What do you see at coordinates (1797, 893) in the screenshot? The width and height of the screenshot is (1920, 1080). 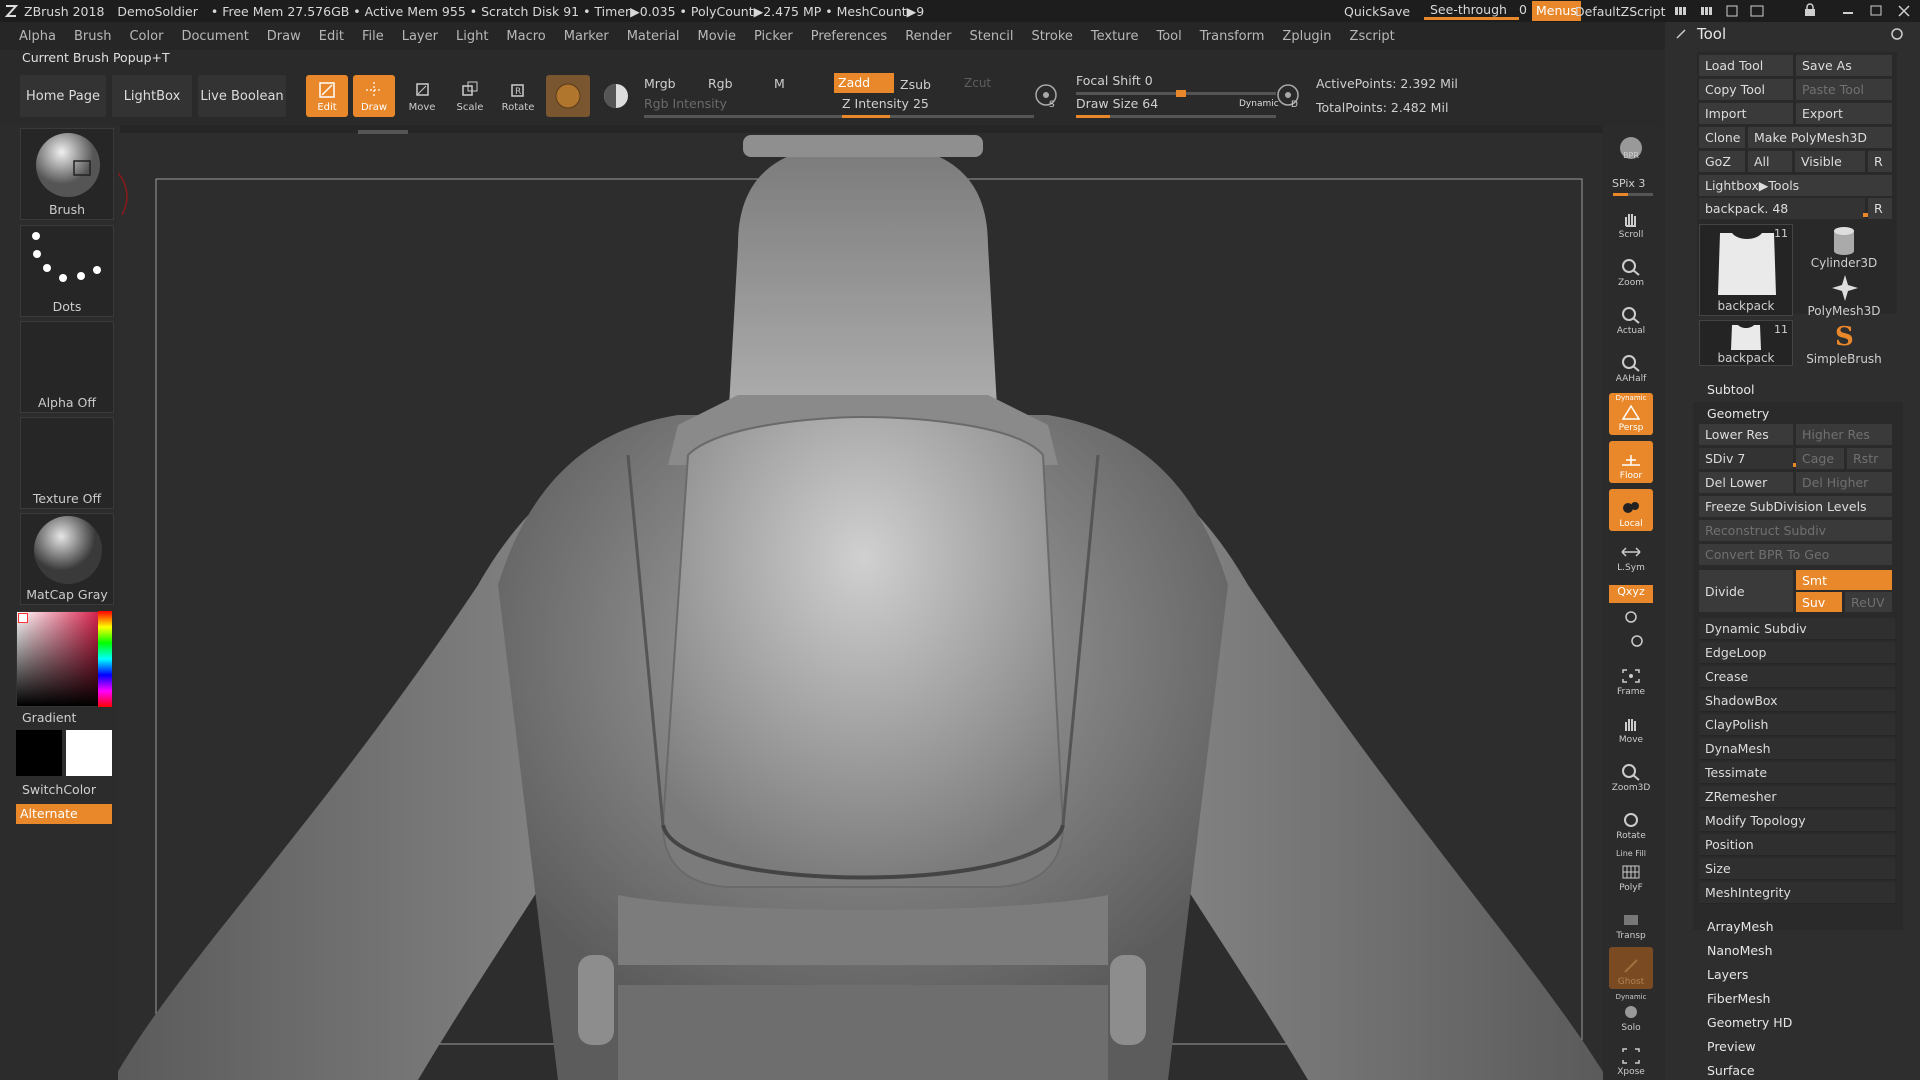 I see `geometry-item-meshintegrity: MeshIntegrity` at bounding box center [1797, 893].